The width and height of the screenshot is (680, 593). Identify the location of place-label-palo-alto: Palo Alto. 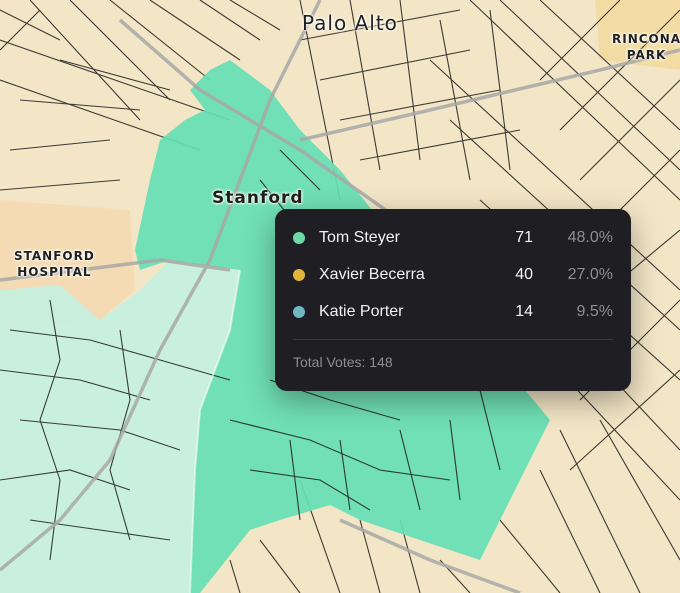
(350, 23).